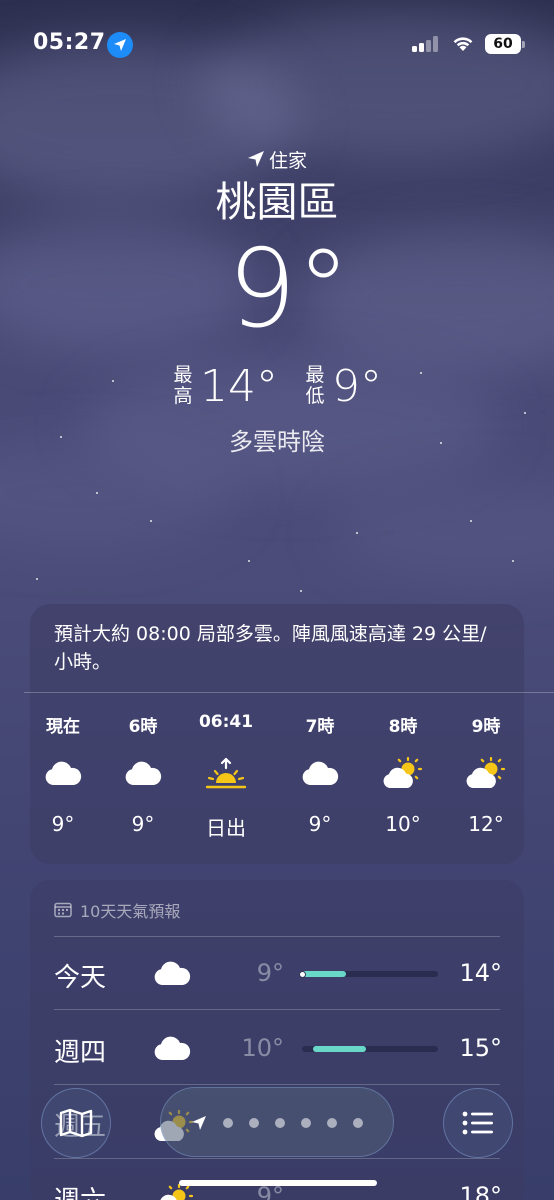  I want to click on low-temperature: 9°, so click(357, 386).